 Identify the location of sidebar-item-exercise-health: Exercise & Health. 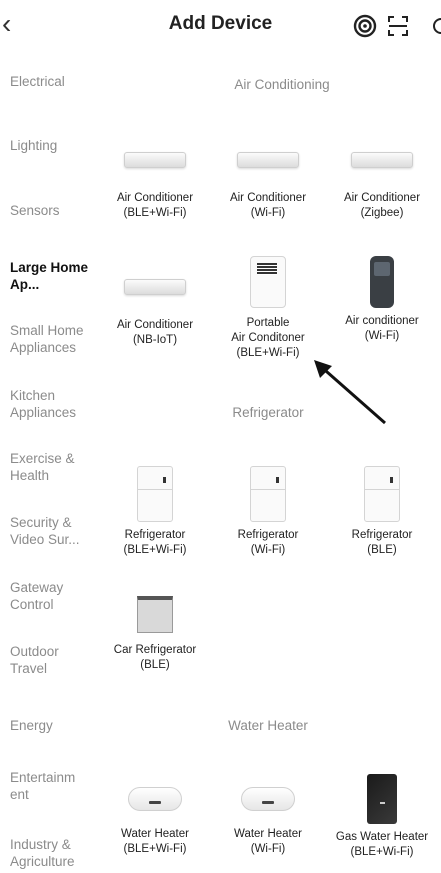
(45, 467).